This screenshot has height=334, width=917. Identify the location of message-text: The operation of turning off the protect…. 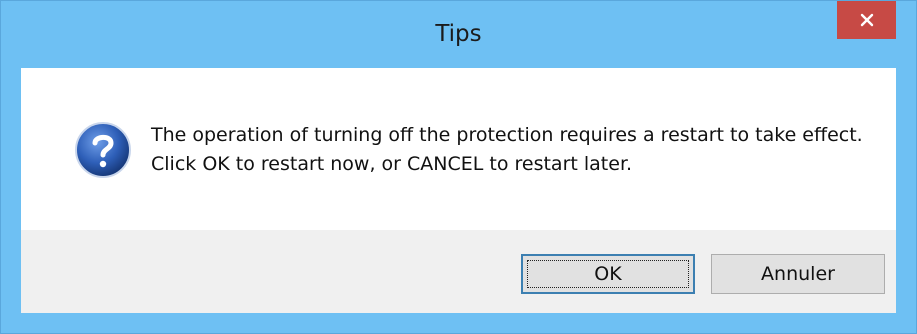
(507, 149).